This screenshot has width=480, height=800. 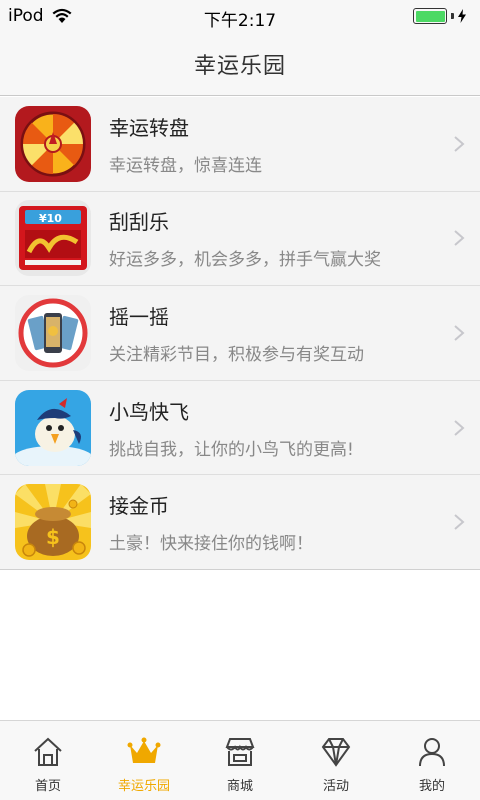 I want to click on tab-shop: 商城, so click(x=240, y=760).